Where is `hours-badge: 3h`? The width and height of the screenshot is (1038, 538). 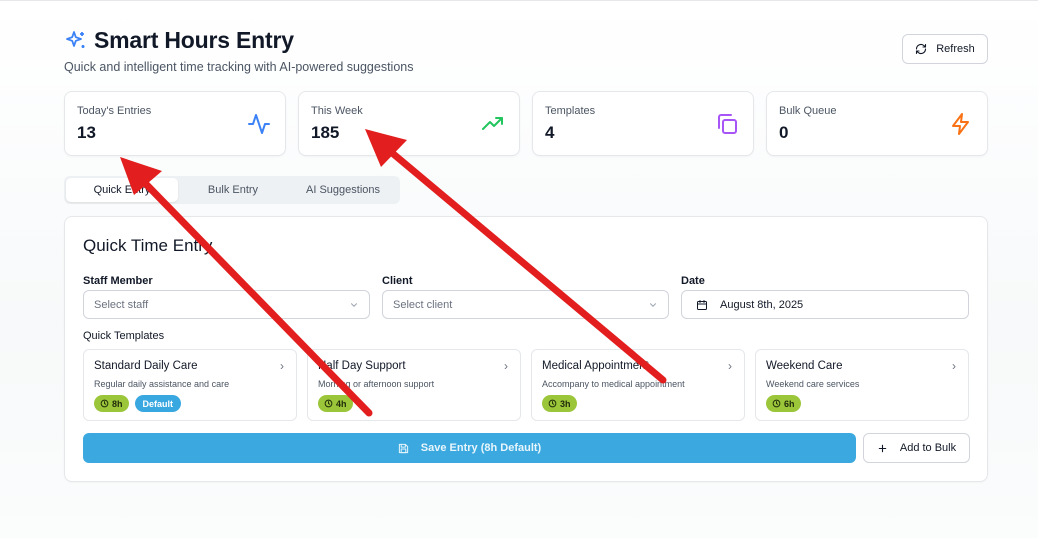 hours-badge: 3h is located at coordinates (559, 403).